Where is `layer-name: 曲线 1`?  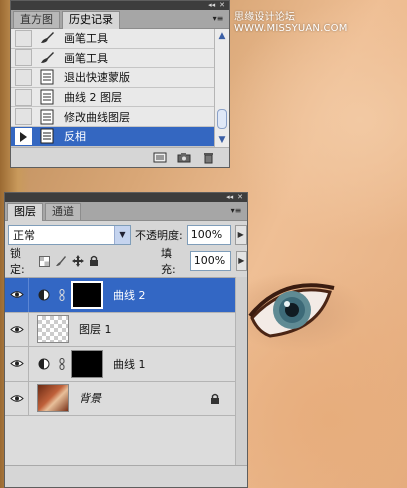
layer-name: 曲线 1 is located at coordinates (129, 364).